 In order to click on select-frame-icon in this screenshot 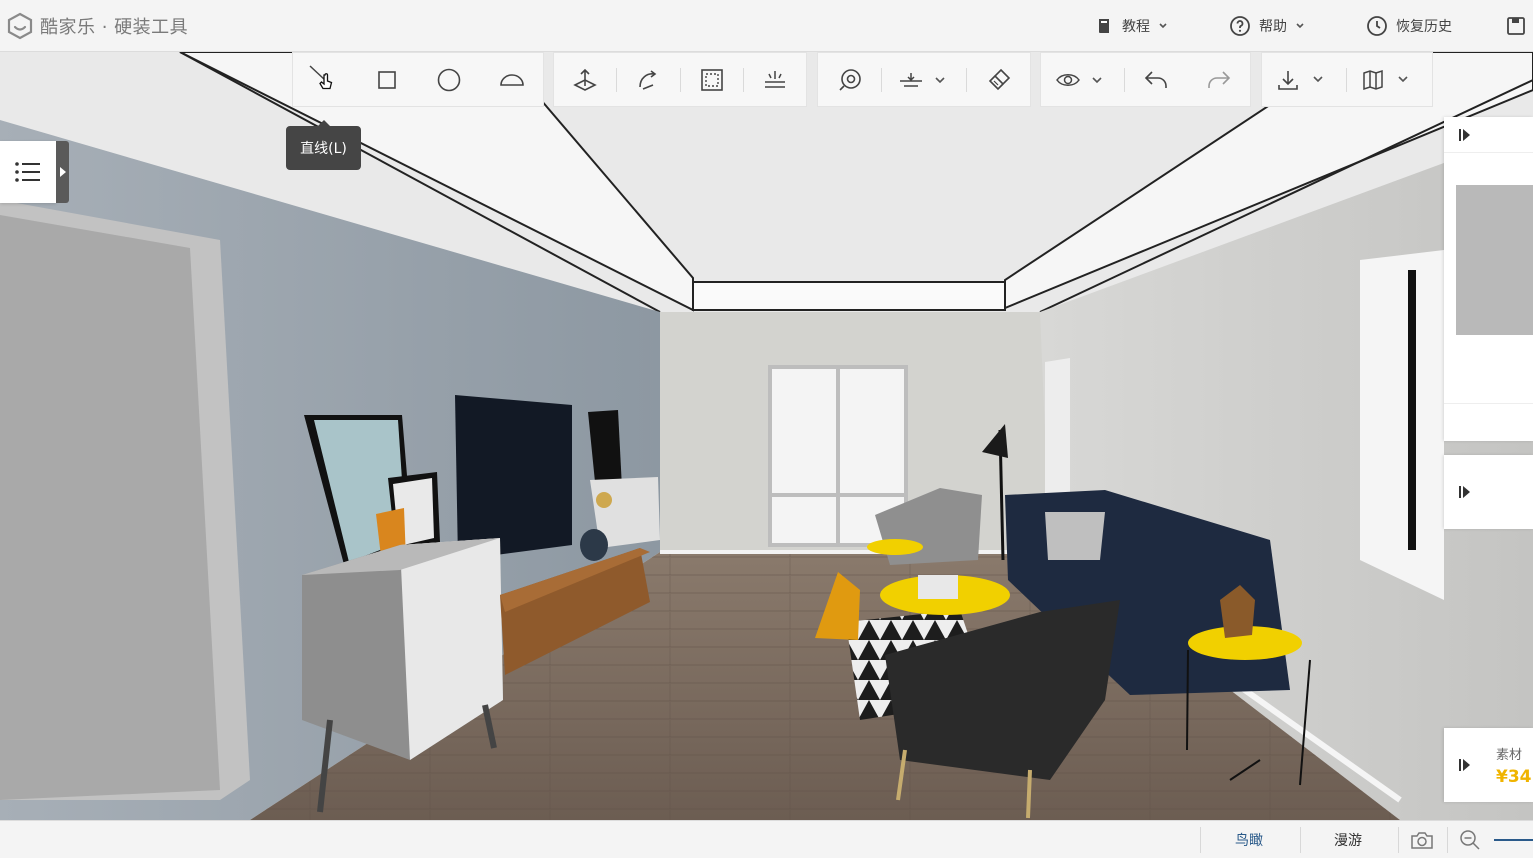, I will do `click(711, 79)`.